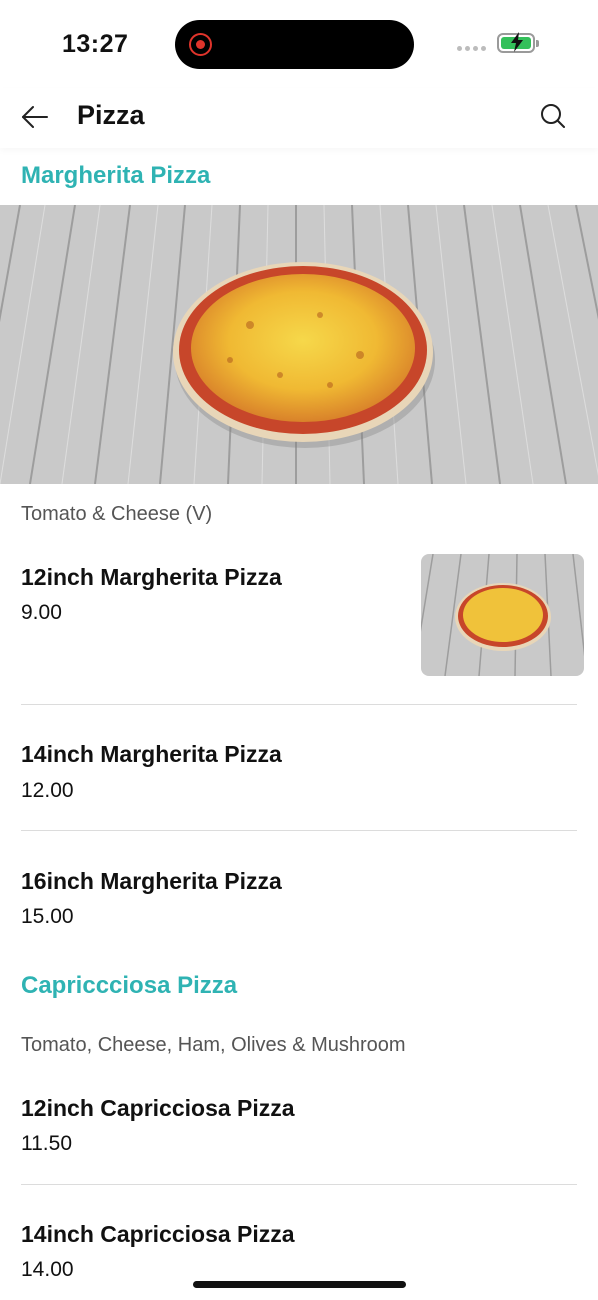  I want to click on menu-item-price: 9.00, so click(41, 612).